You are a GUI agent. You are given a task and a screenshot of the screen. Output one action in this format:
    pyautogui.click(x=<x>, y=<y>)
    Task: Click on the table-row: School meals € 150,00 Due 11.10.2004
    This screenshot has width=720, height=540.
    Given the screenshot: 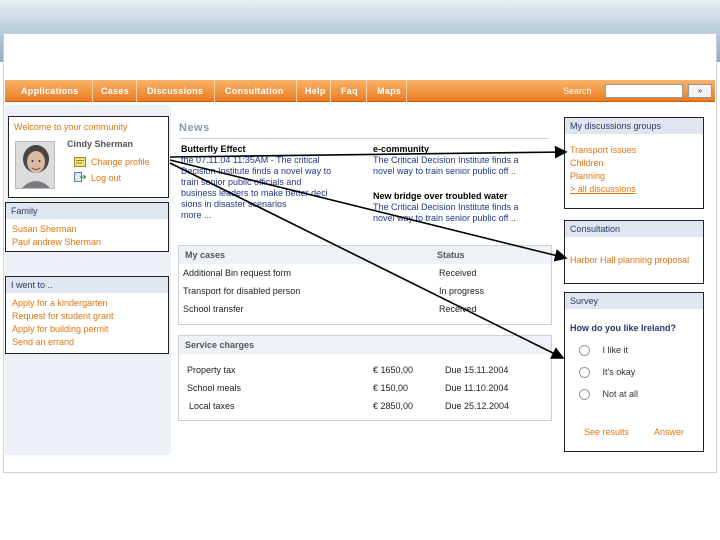 What is the action you would take?
    pyautogui.click(x=365, y=388)
    